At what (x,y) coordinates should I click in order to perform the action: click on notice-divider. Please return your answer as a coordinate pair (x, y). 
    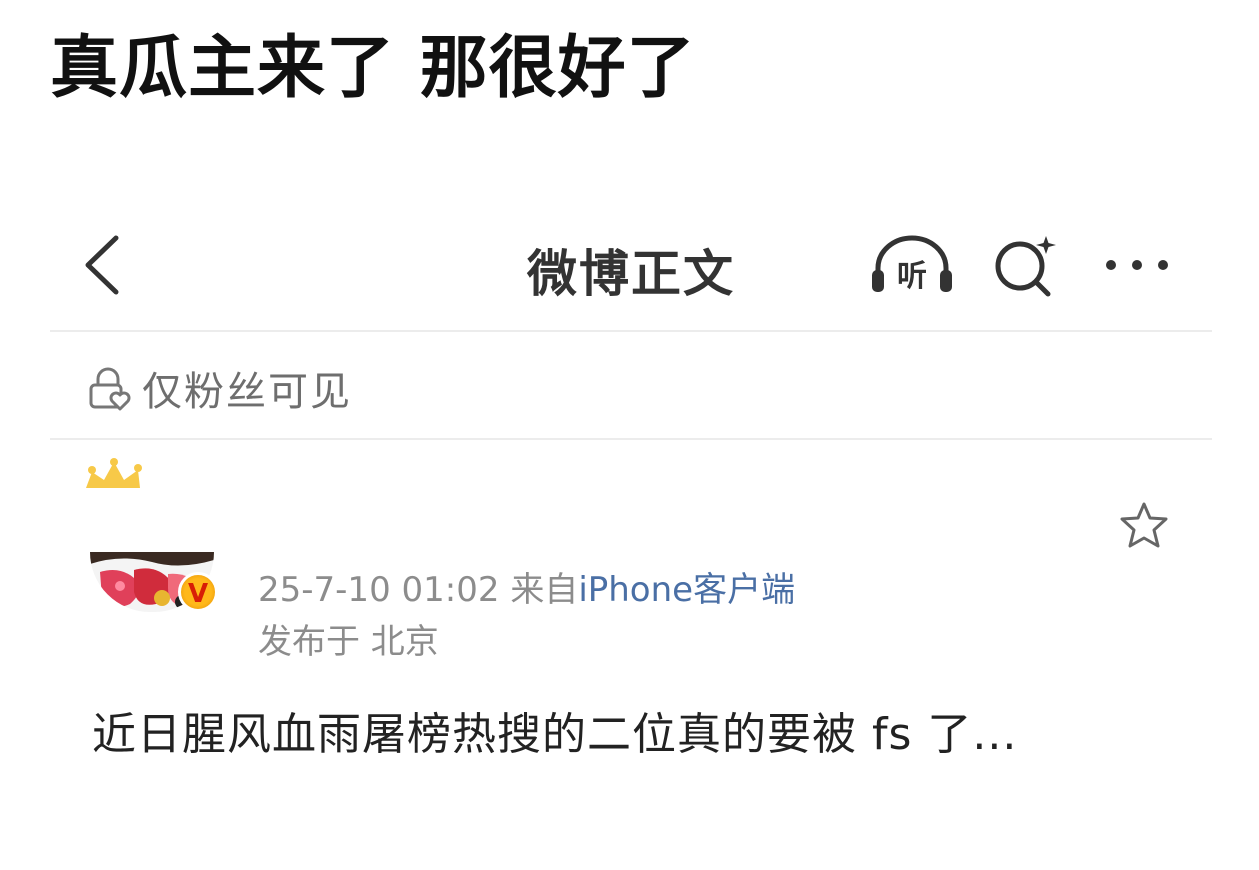
    Looking at the image, I should click on (631, 439).